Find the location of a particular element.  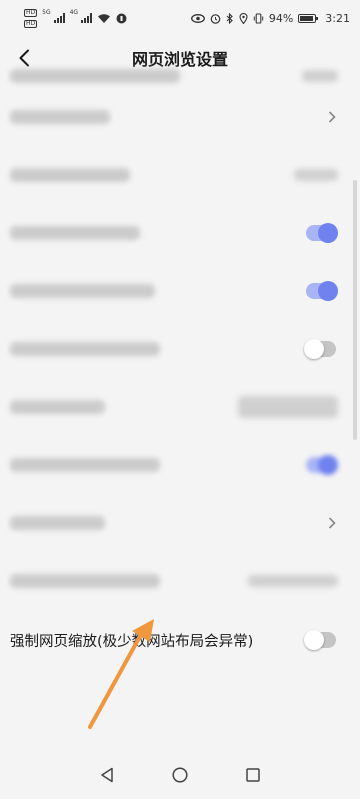

settings-row-force-zoom: 强制网页缩放(极少数网站布局会异常) is located at coordinates (180, 640).